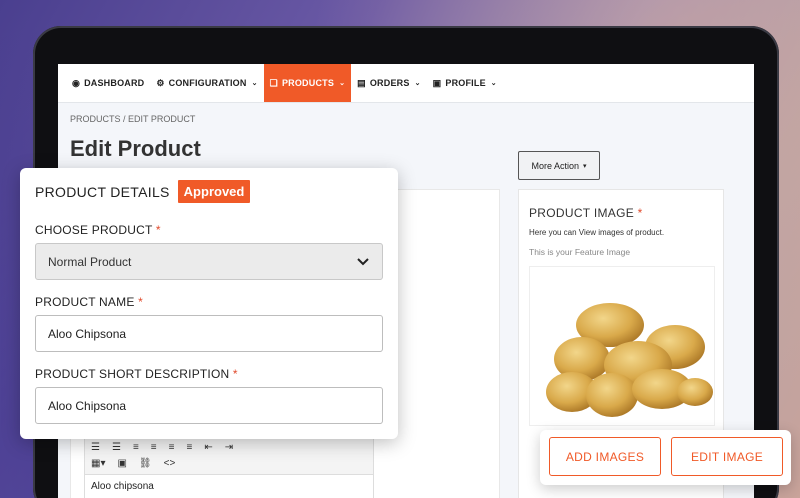 The image size is (800, 498). Describe the element at coordinates (582, 213) in the screenshot. I see `product-image-title-text: PRODUCT IMAGE` at that location.